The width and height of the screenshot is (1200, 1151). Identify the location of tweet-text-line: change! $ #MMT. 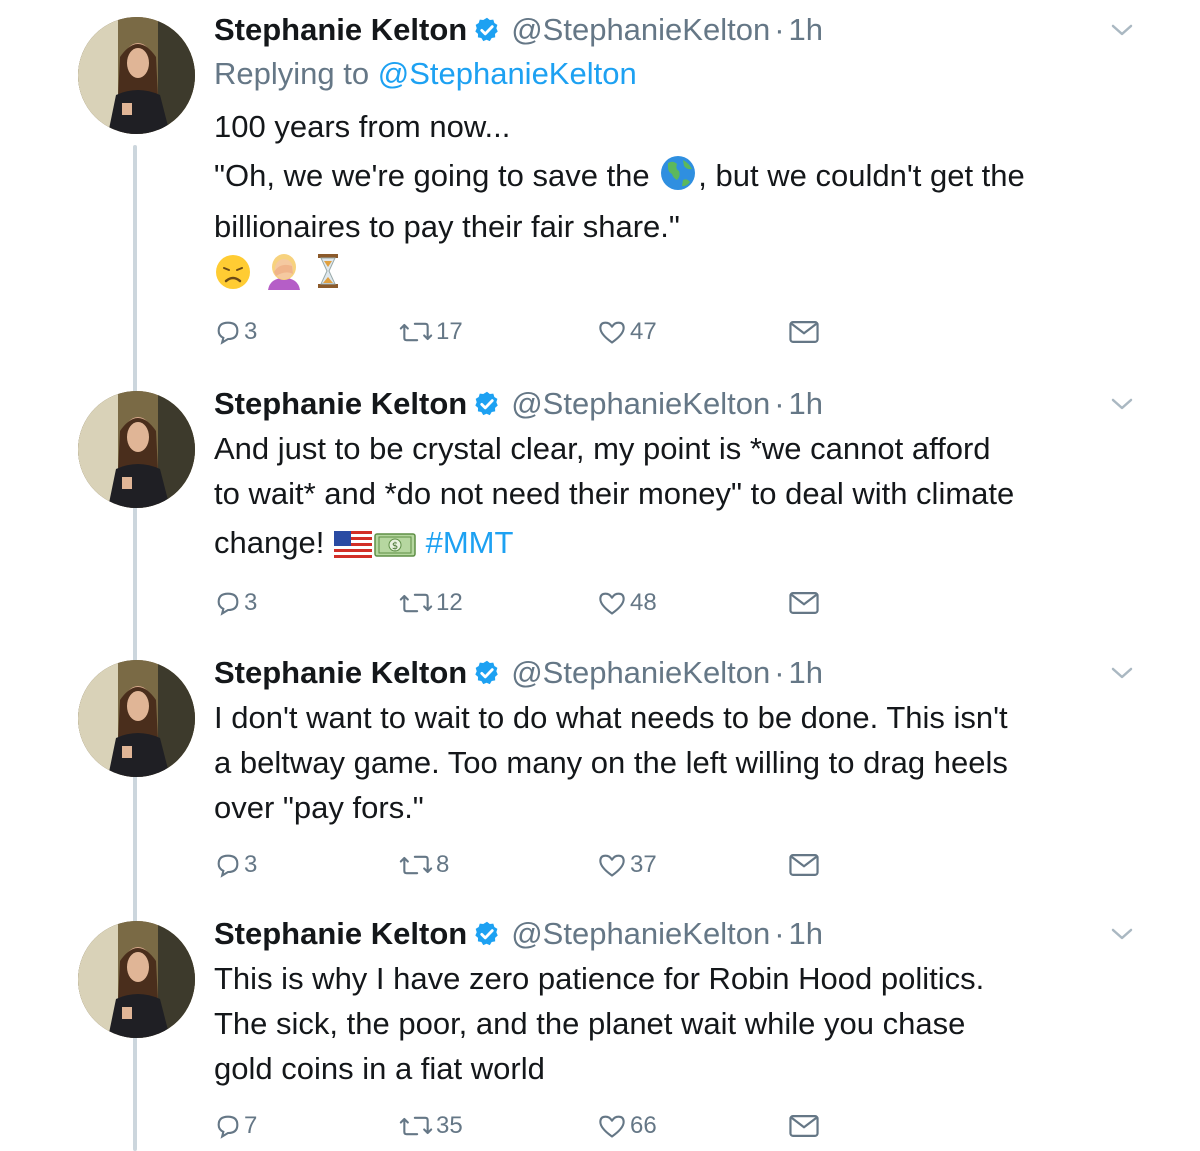
(689, 545).